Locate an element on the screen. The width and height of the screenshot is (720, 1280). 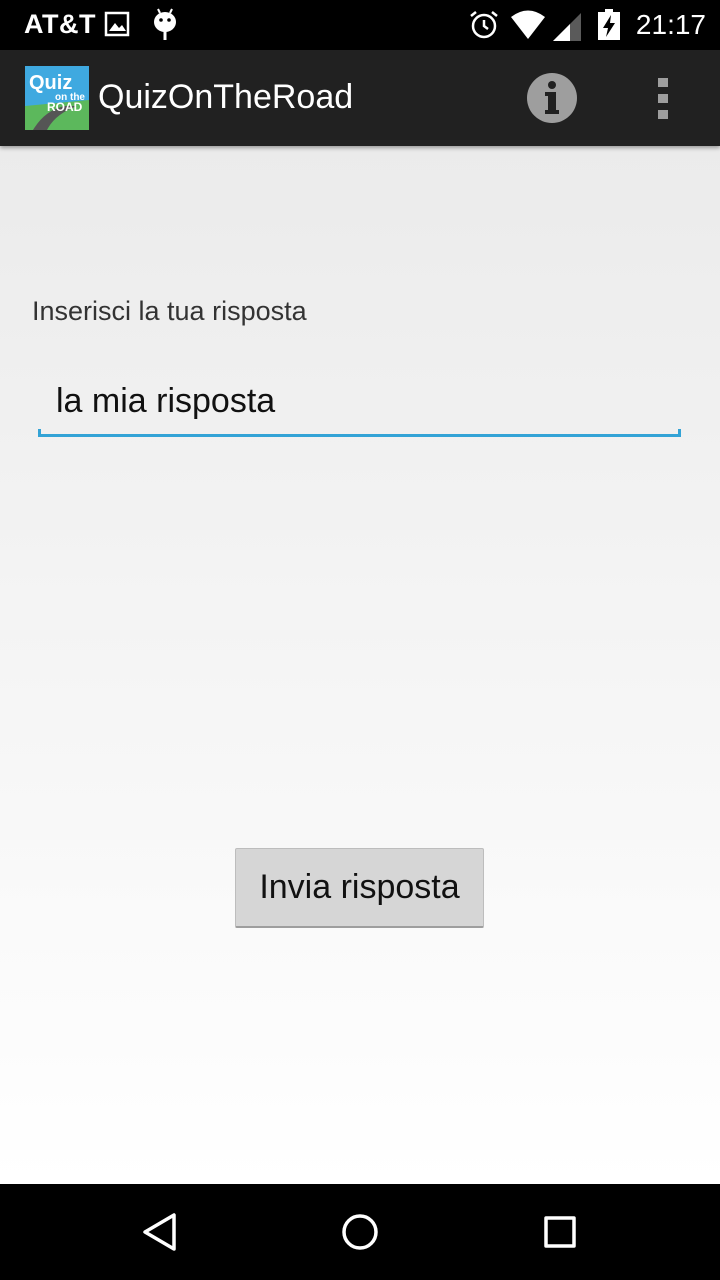
recents-button is located at coordinates (560, 1232).